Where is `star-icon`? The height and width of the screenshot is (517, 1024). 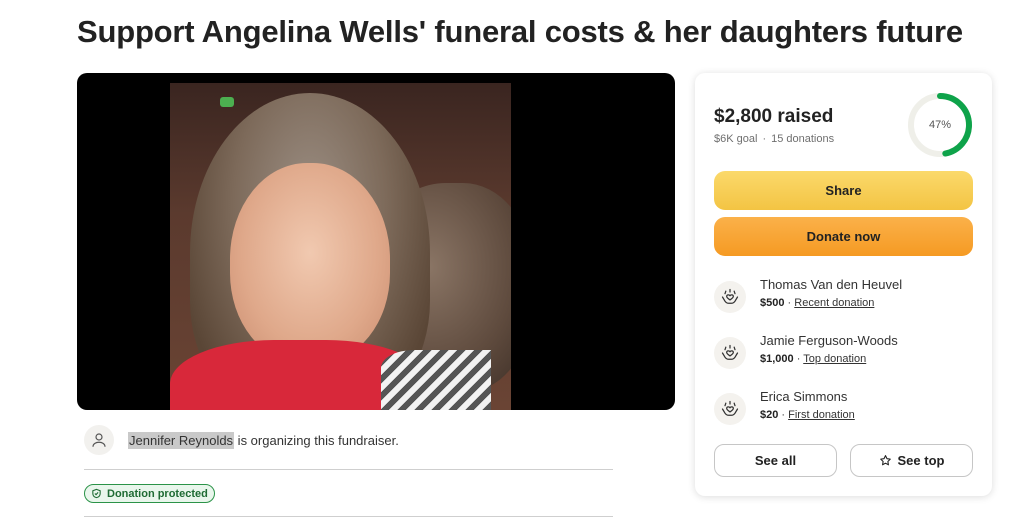 star-icon is located at coordinates (885, 460).